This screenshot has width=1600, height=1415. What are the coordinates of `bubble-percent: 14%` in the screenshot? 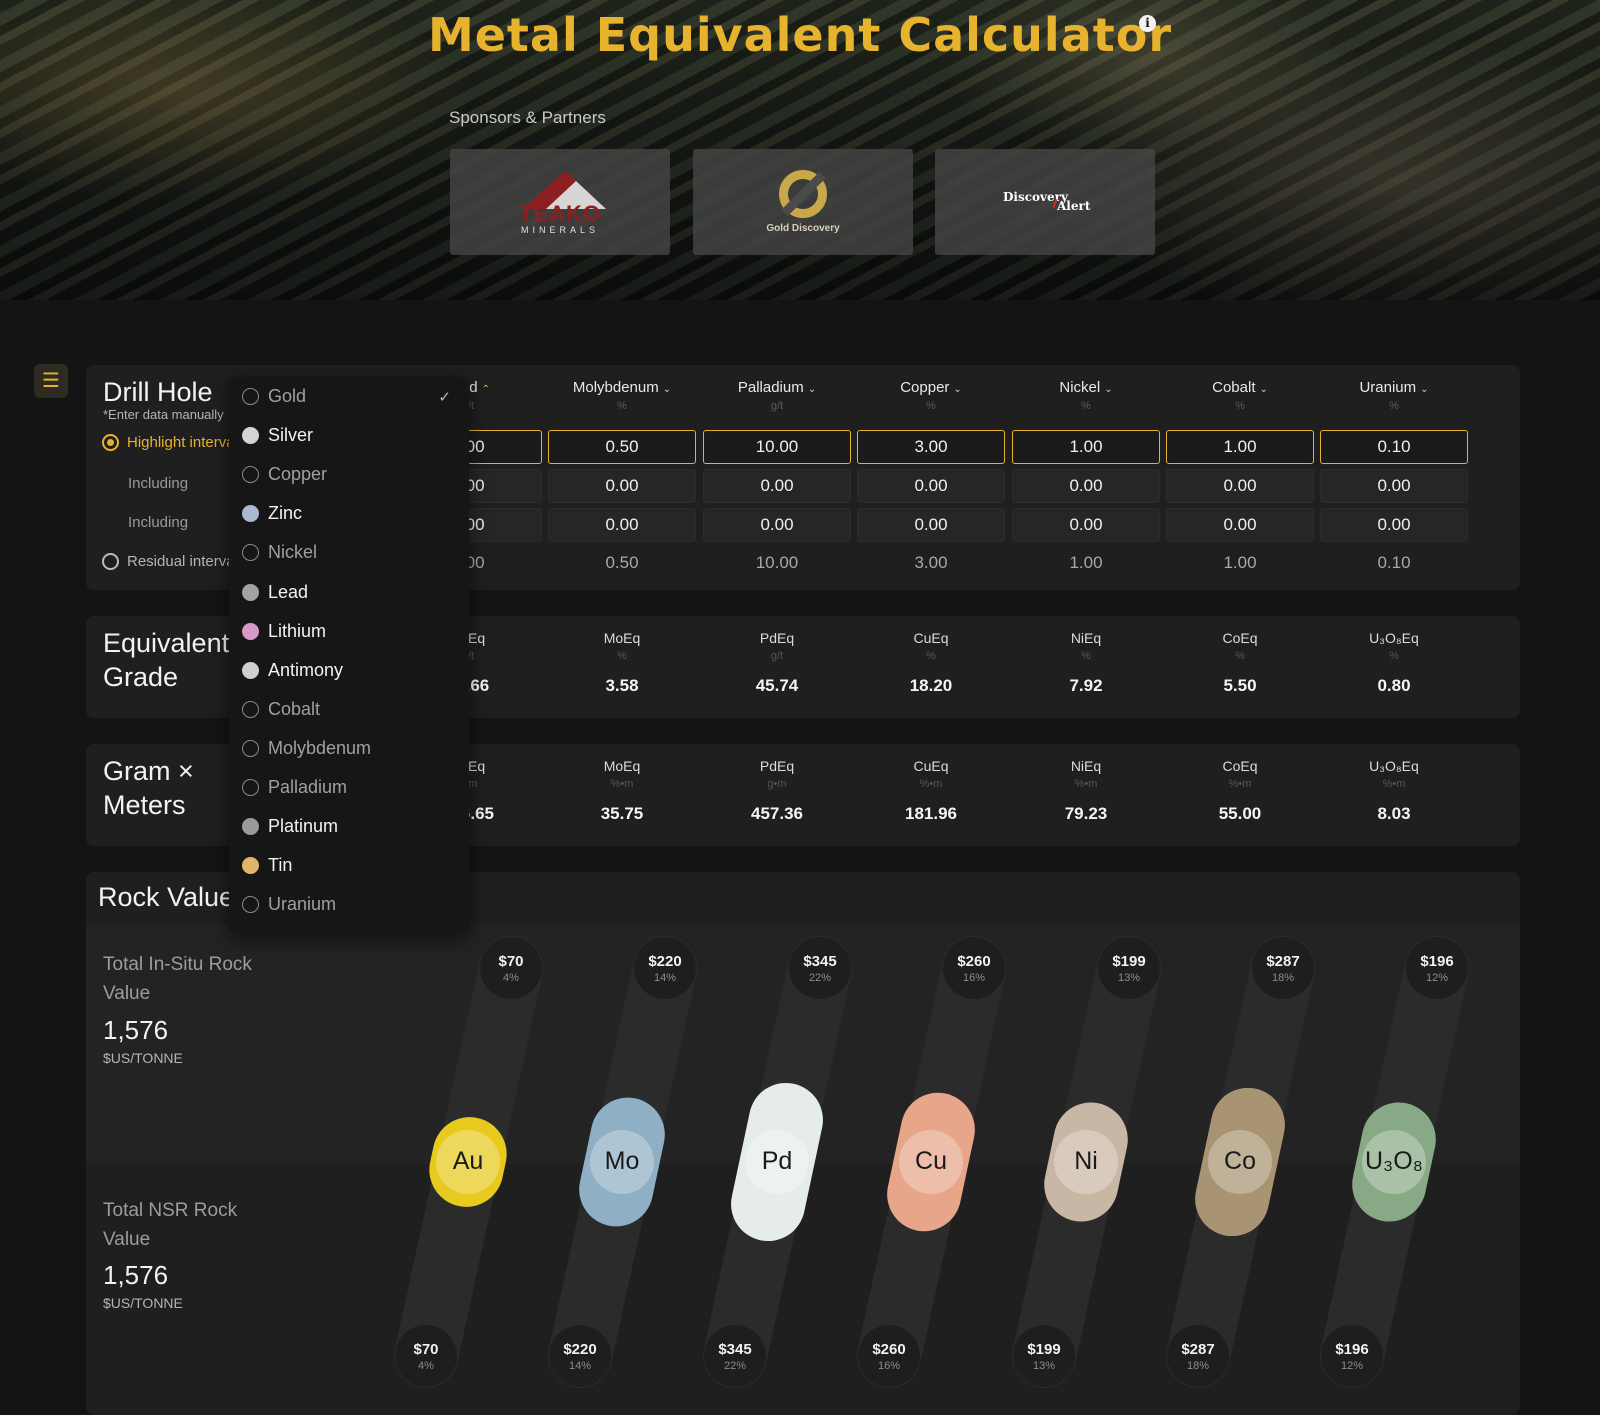 It's located at (580, 1366).